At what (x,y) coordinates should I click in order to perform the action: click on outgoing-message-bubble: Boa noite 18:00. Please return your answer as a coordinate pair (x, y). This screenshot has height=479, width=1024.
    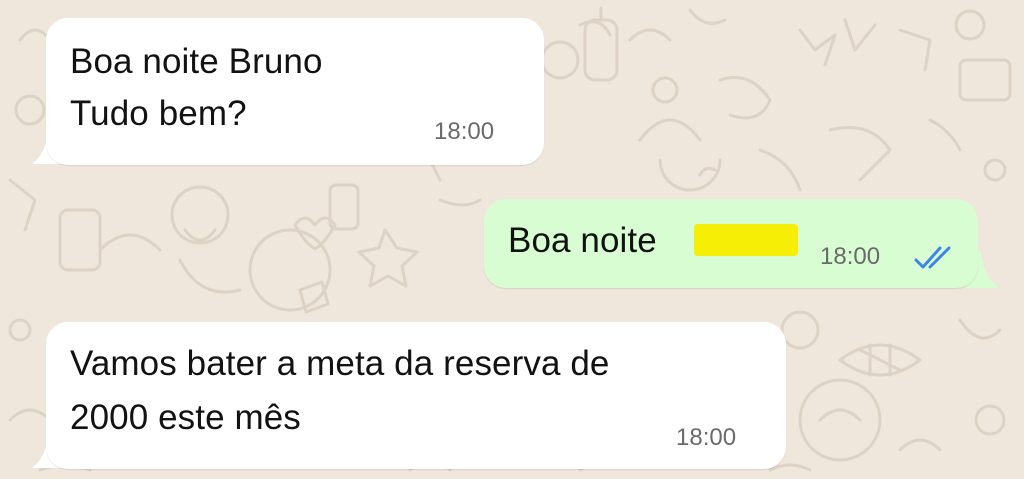
    Looking at the image, I should click on (731, 243).